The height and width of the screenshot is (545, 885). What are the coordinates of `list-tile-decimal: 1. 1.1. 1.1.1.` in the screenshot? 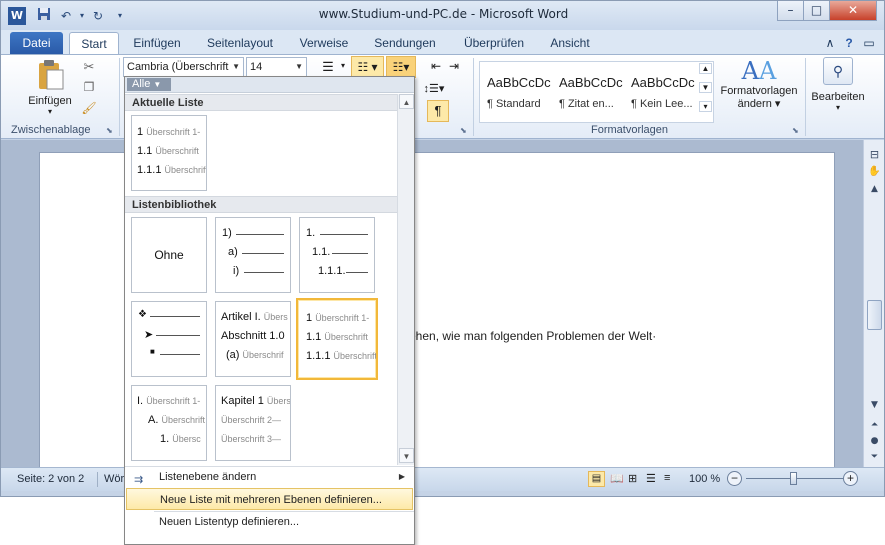 It's located at (337, 255).